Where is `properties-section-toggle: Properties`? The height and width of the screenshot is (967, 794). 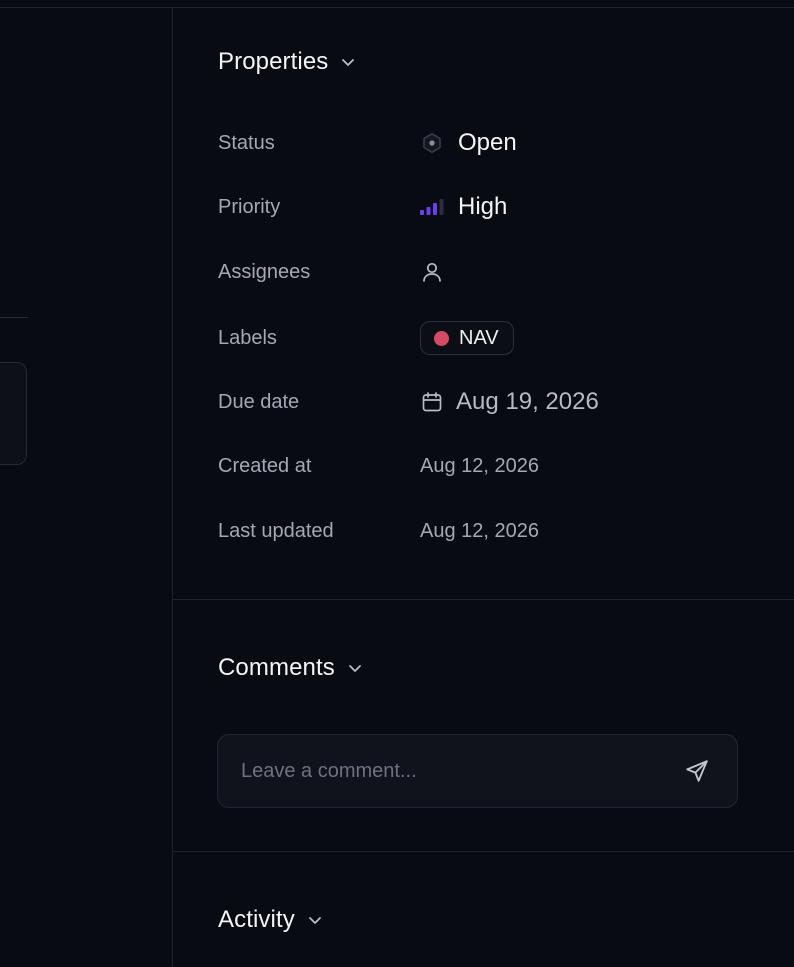 properties-section-toggle: Properties is located at coordinates (288, 62).